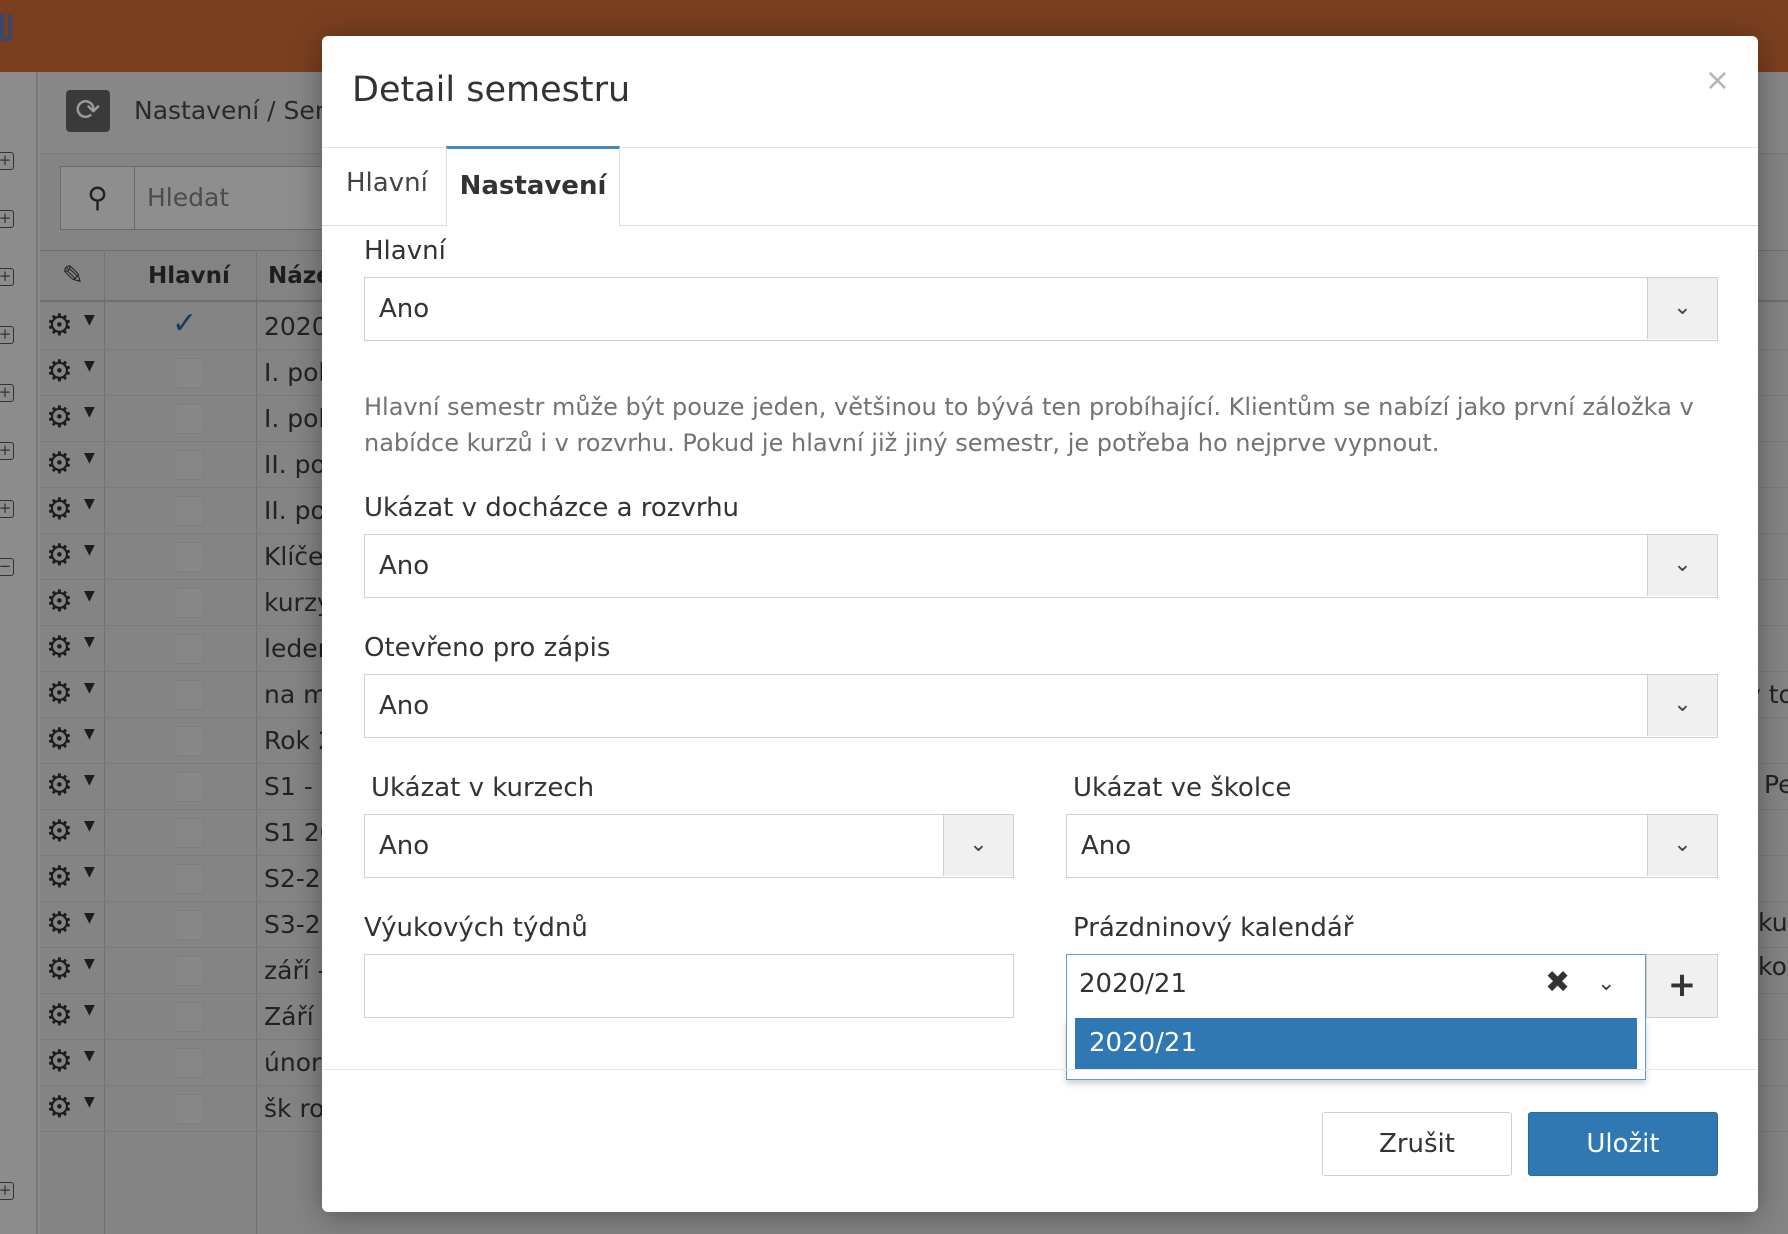  What do you see at coordinates (1356, 986) in the screenshot?
I see `kalendar-combobox: 2020/21 ✖ ⌄` at bounding box center [1356, 986].